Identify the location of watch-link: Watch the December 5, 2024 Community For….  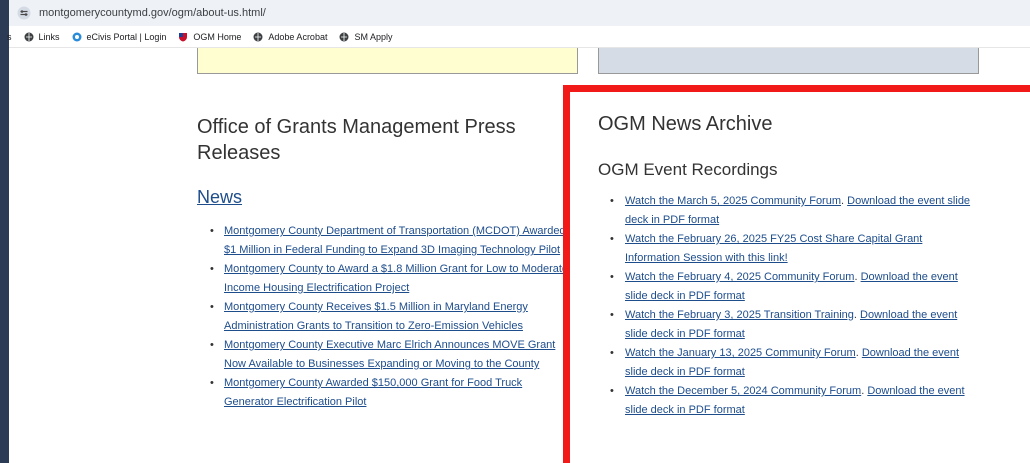
(743, 391).